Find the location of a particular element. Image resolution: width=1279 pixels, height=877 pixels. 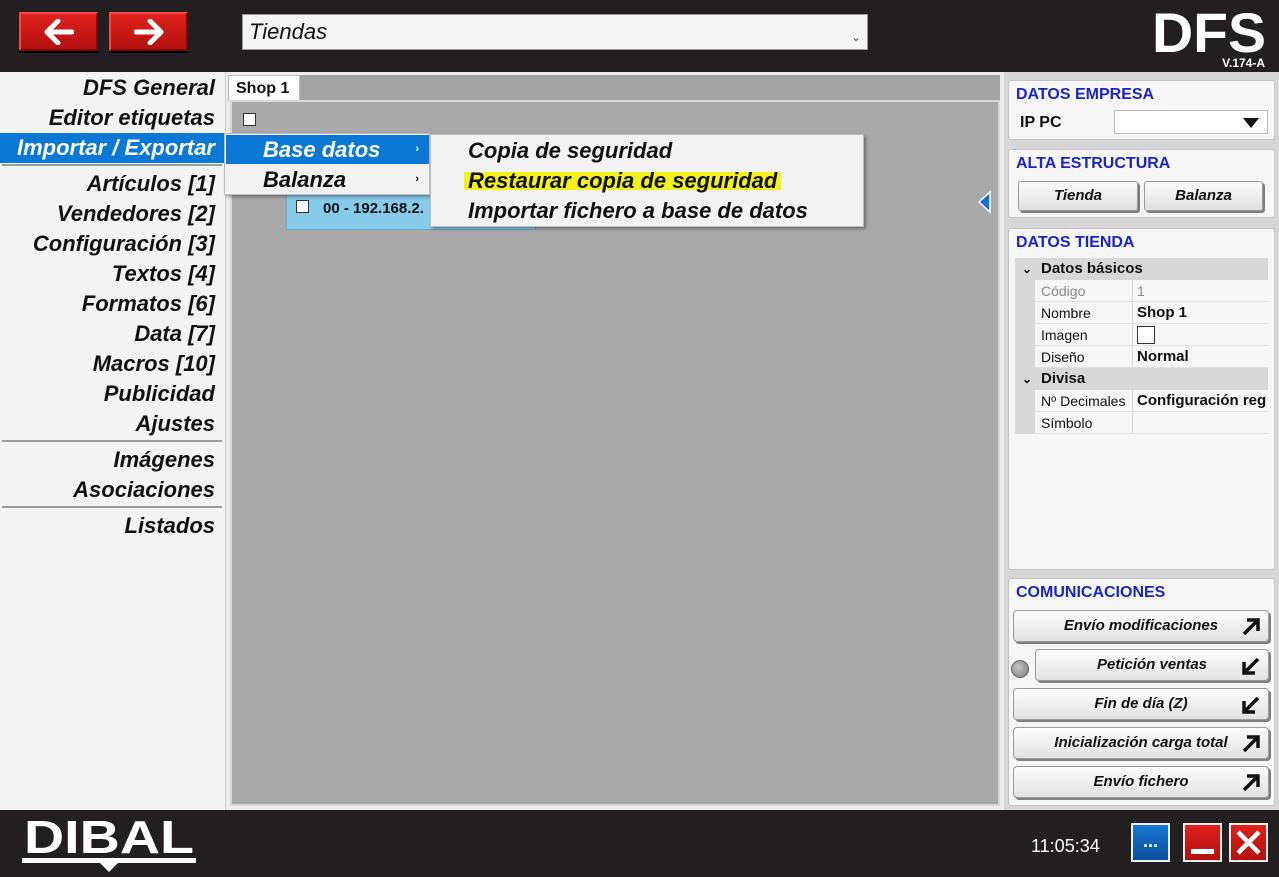

category-divisa: ⌄ Divisa is located at coordinates (1141, 379).